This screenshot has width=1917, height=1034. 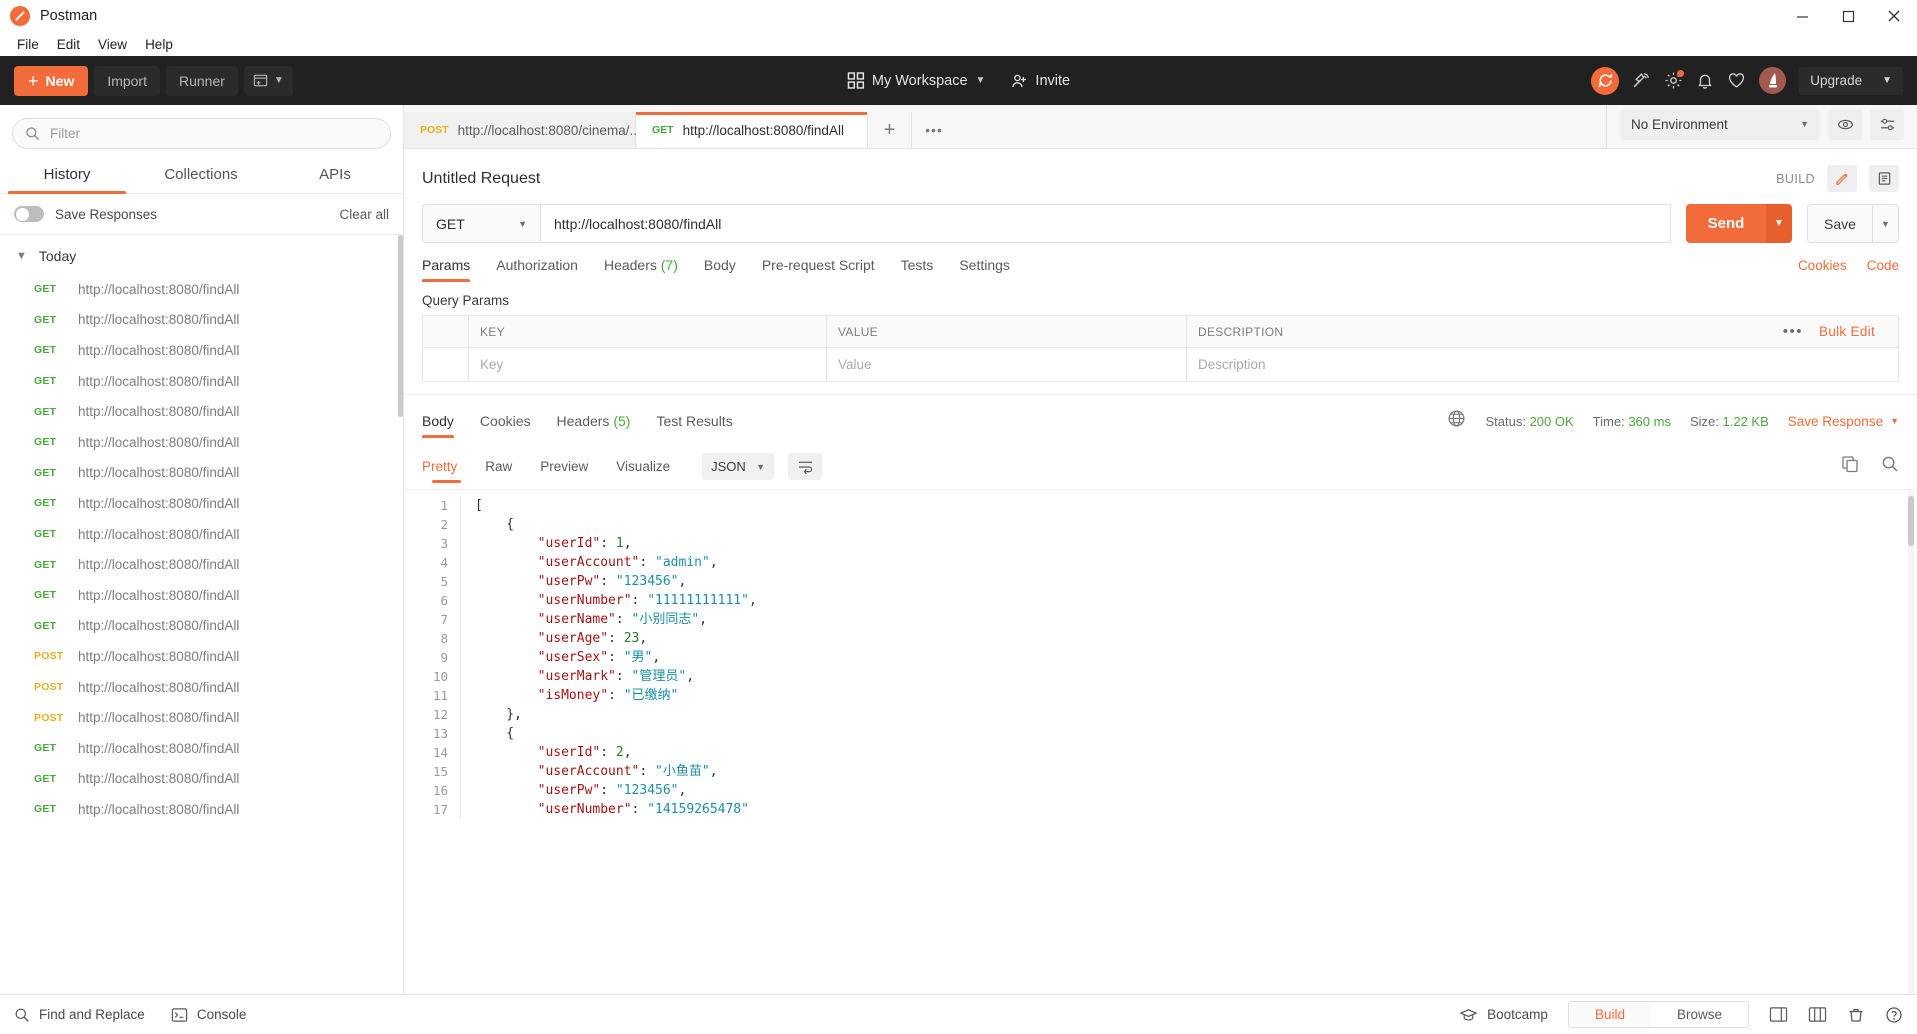 What do you see at coordinates (738, 466) in the screenshot?
I see `response-format-selector: JSON ▼` at bounding box center [738, 466].